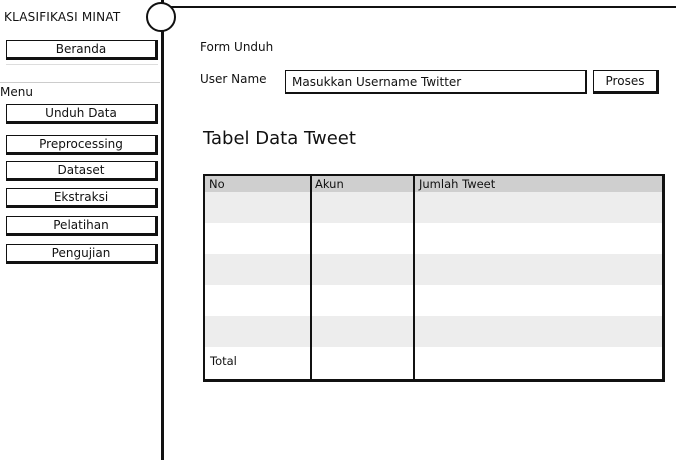 Image resolution: width=676 pixels, height=460 pixels. Describe the element at coordinates (82, 254) in the screenshot. I see `nav-pengujian: Pengujian` at that location.